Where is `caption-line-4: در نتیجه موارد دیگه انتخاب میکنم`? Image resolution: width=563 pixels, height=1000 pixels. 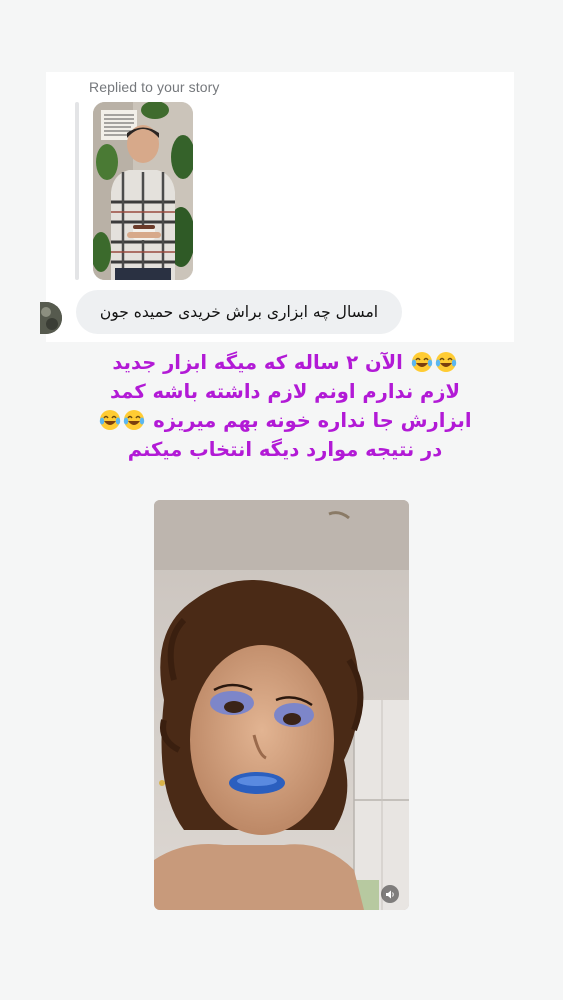 caption-line-4: در نتیجه موارد دیگه انتخاب میکنم is located at coordinates (285, 449).